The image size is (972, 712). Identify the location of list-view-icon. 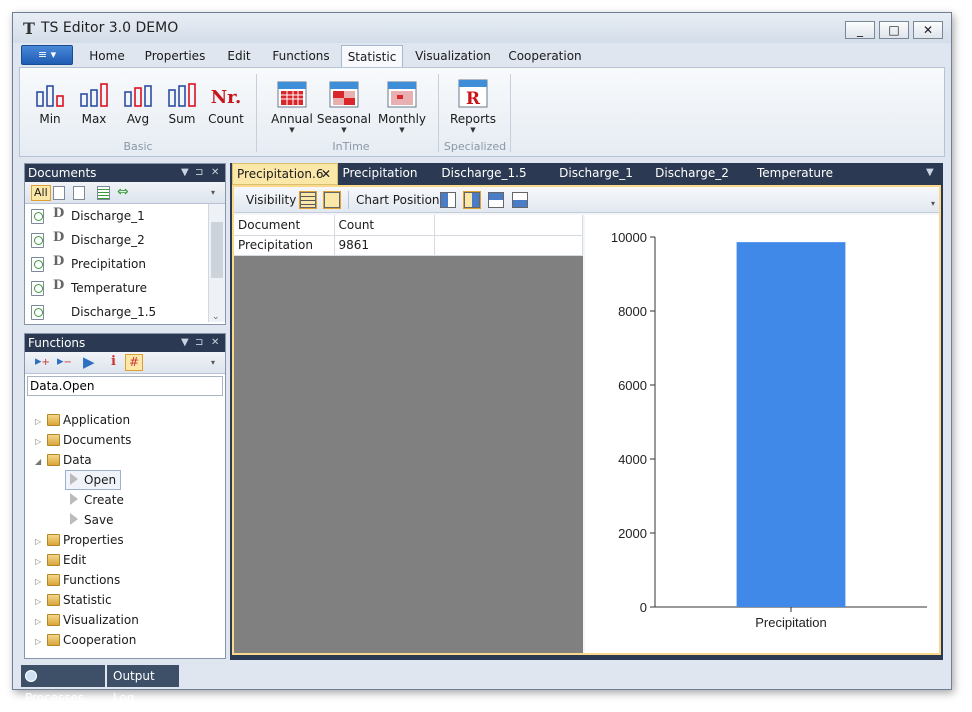
(103, 193).